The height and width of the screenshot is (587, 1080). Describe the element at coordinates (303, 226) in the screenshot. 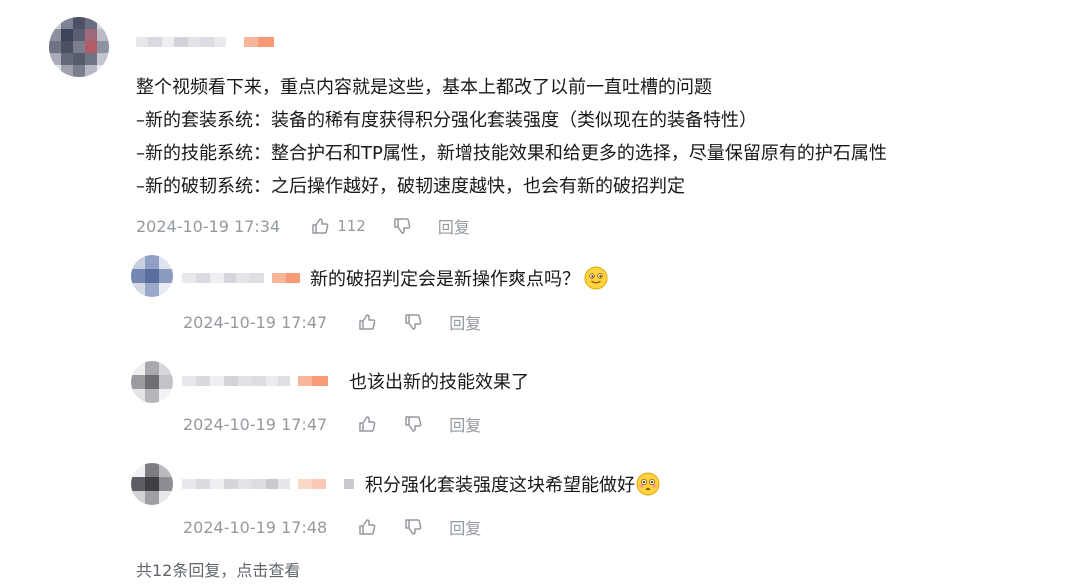

I see `comment-meta: 2024-10-19 17:34 112 回复` at that location.